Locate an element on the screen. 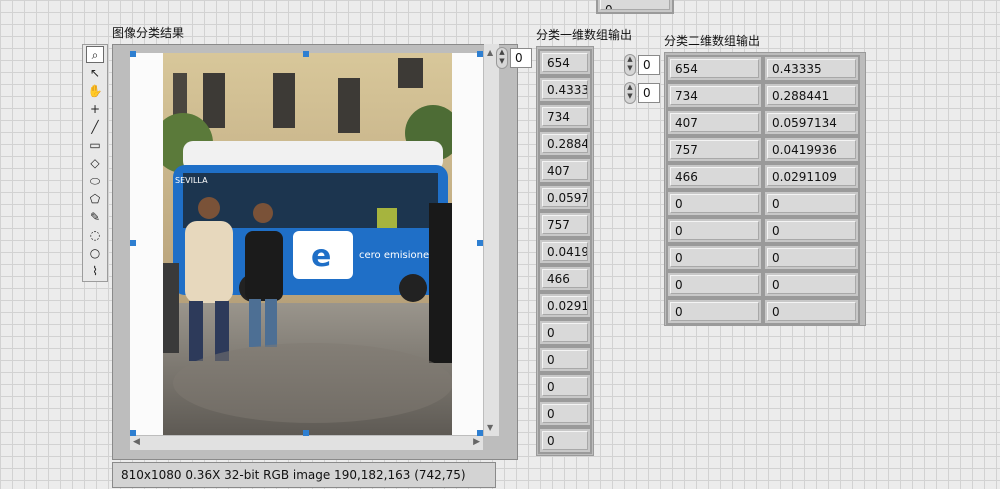 The width and height of the screenshot is (1000, 489). array1d-element-value: 757 is located at coordinates (565, 224).